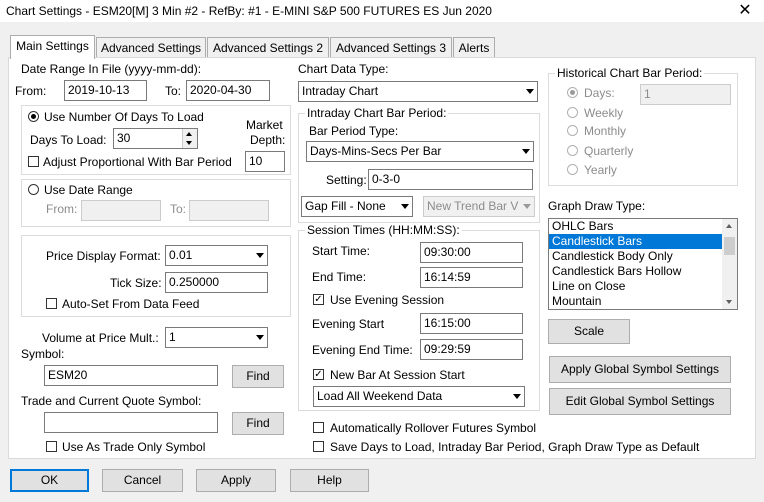 The height and width of the screenshot is (502, 764). I want to click on trade-symbol-label: Trade and Current Quote Symbol:, so click(111, 401).